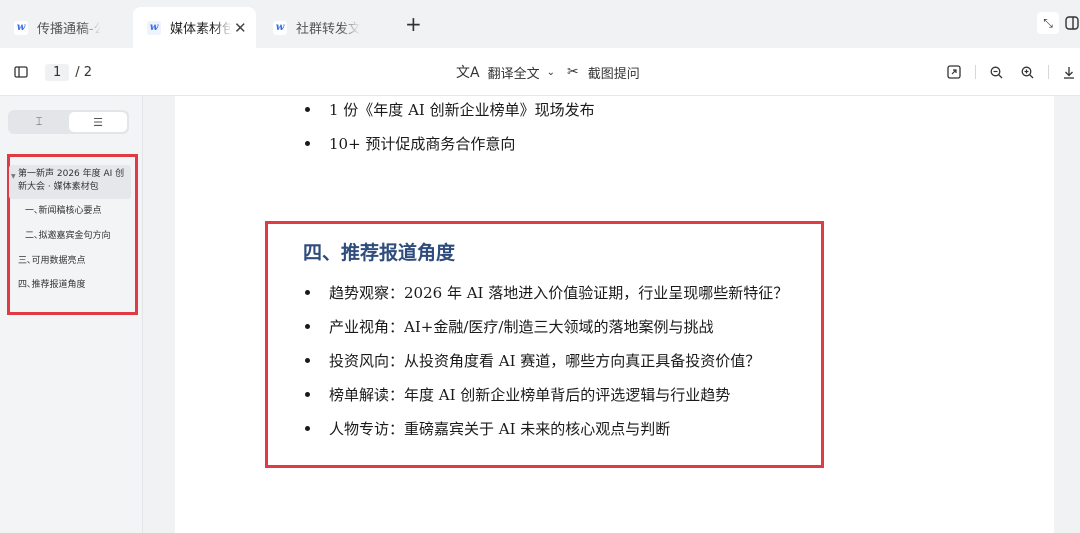  What do you see at coordinates (596, 293) in the screenshot?
I see `bullet-text: 2026 年 AI 落地进入价值验证期，行业呈现哪些新特征？` at bounding box center [596, 293].